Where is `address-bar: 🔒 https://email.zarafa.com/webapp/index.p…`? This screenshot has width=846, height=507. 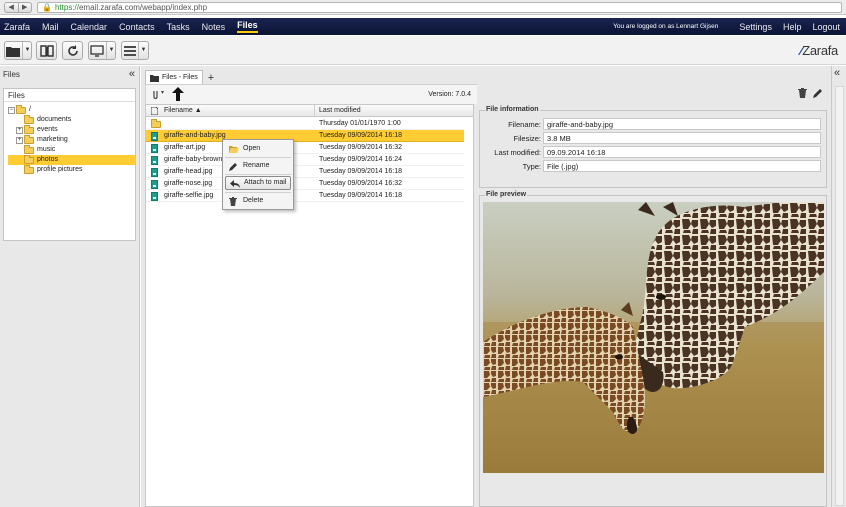
address-bar: 🔒 https://email.zarafa.com/webapp/index.p… is located at coordinates (439, 7).